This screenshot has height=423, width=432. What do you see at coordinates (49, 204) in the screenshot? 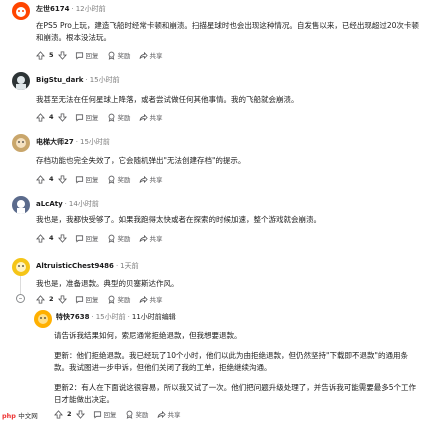
I see `username: aLcAty` at bounding box center [49, 204].